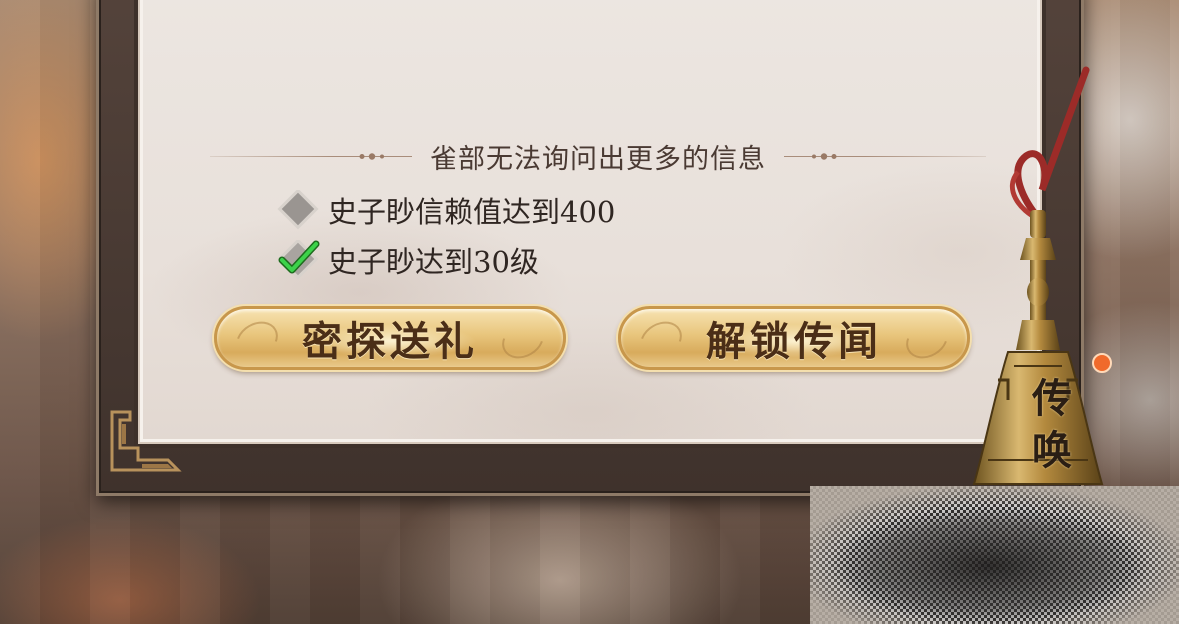 Image resolution: width=1179 pixels, height=624 pixels. Describe the element at coordinates (1052, 450) in the screenshot. I see `bell-label-line2: 唤` at that location.